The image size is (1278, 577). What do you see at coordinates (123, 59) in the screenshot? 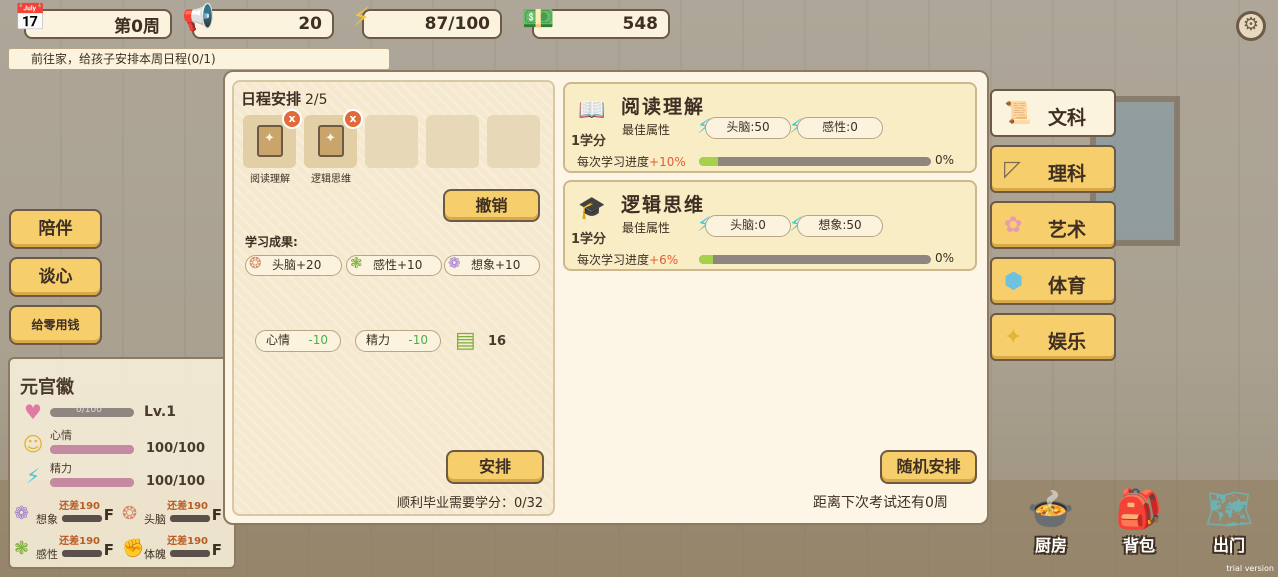
I see `task-text: 前往家，给孩子安排本周日程(0/1)` at bounding box center [123, 59].